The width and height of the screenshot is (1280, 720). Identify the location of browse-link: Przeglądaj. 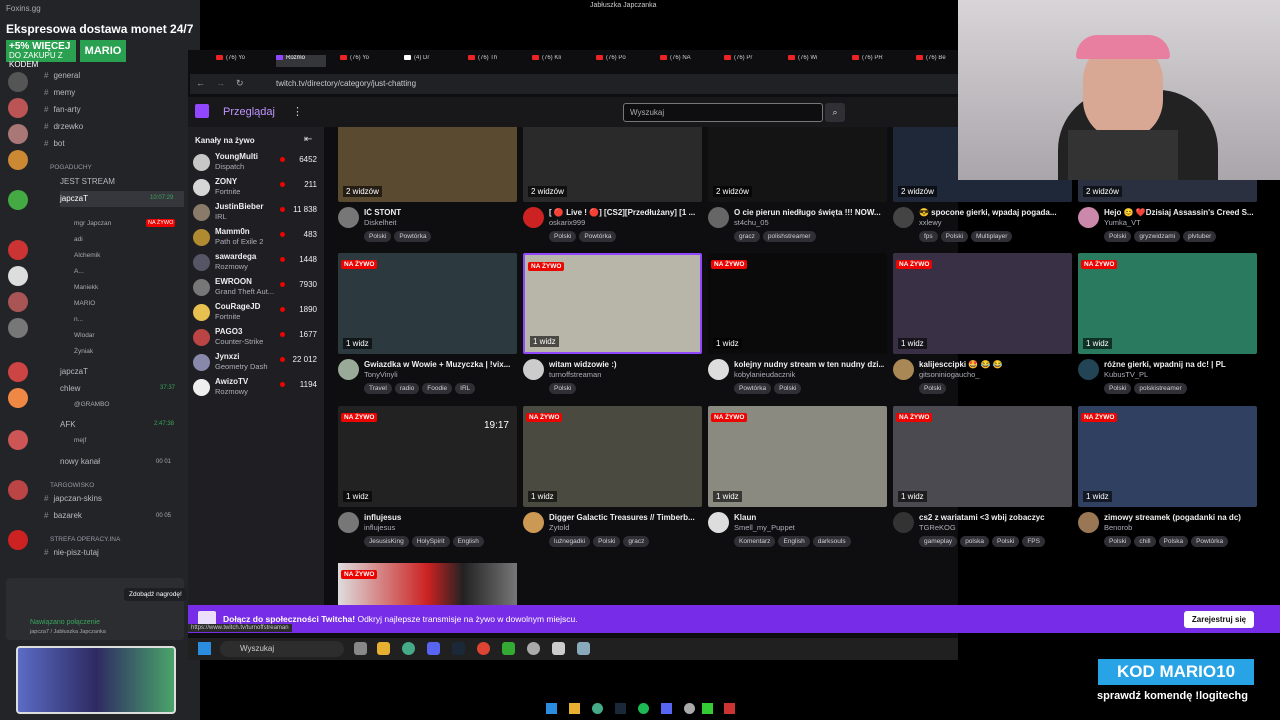
(249, 112).